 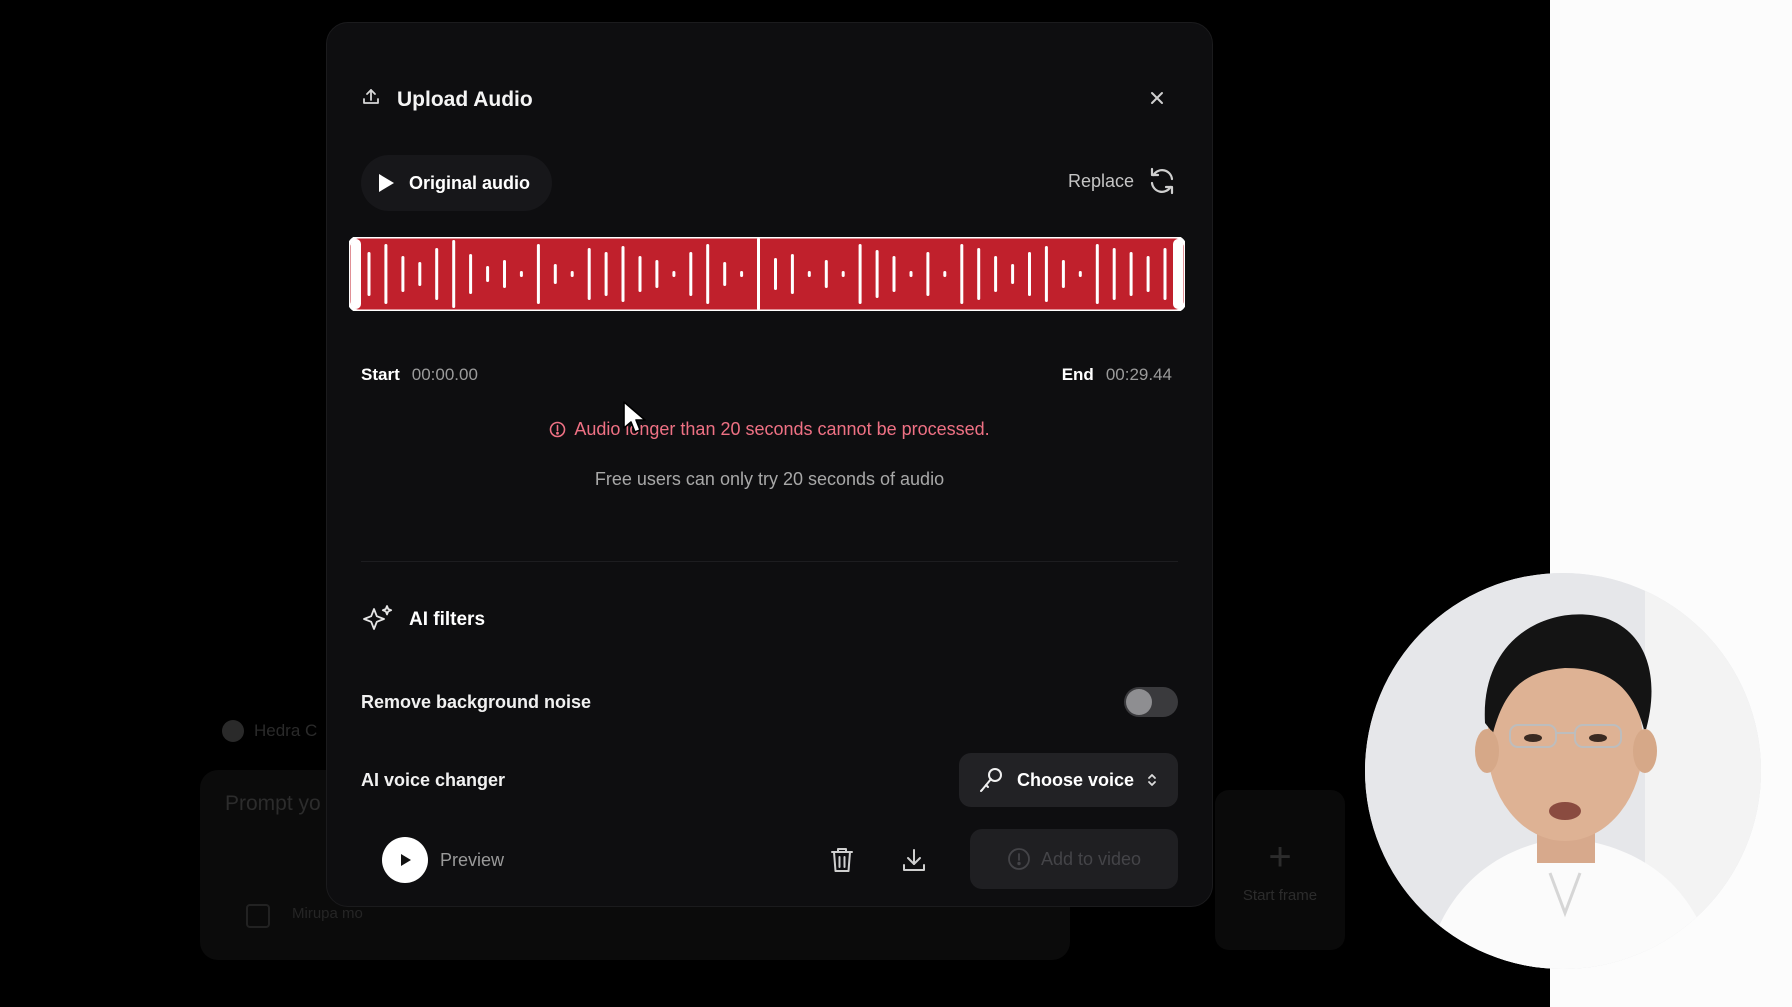 I want to click on choose-voice-label: Choose voice, so click(x=1075, y=779).